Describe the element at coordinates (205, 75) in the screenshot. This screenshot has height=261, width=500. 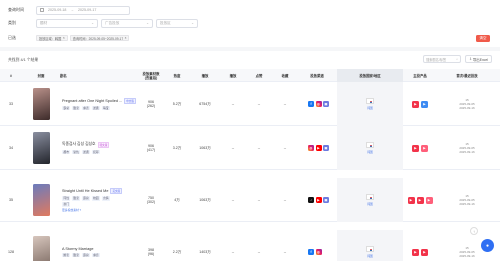
I see `col-header-plays: 播放` at that location.